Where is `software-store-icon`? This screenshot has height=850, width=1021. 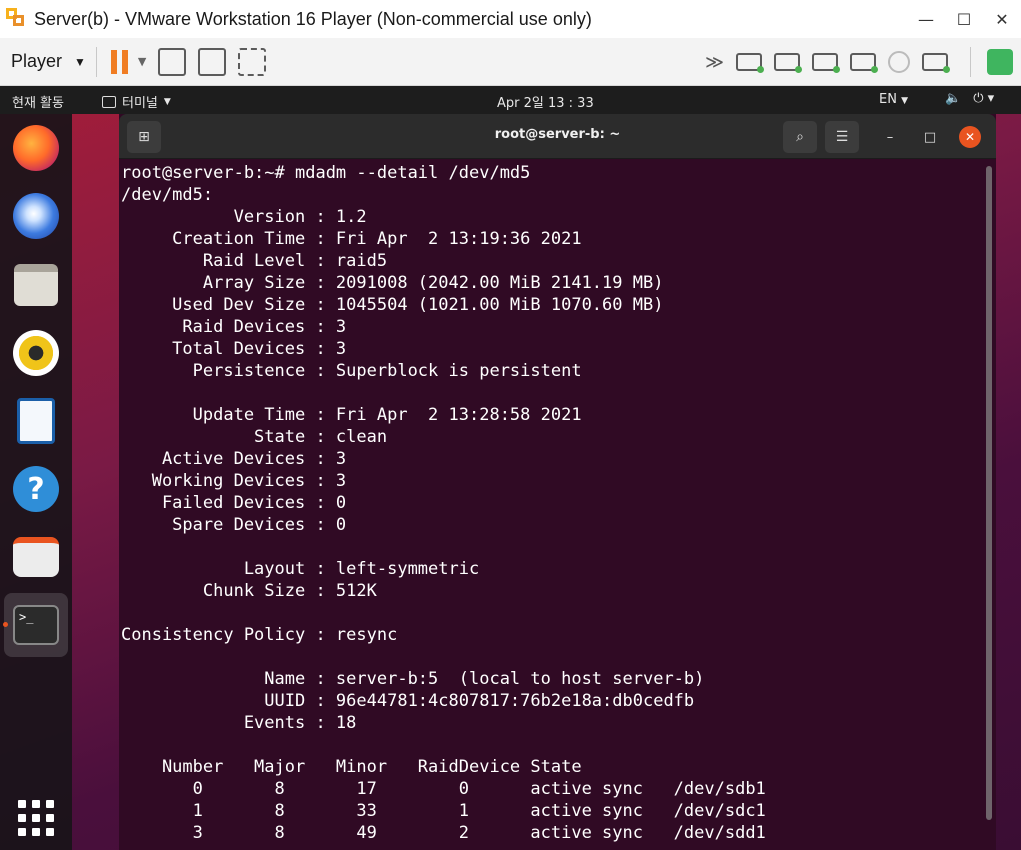
software-store-icon is located at coordinates (36, 557).